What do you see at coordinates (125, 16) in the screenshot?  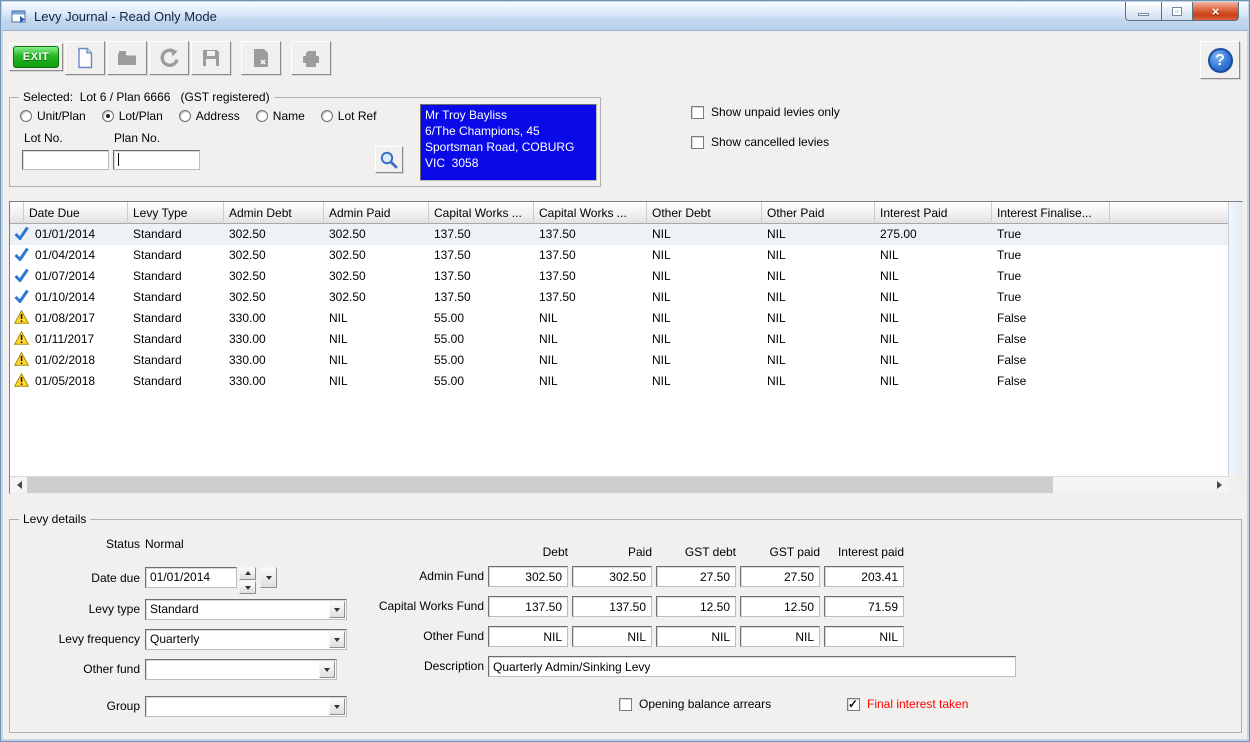 I see `window-title: Levy Journal - Read Only Mode` at bounding box center [125, 16].